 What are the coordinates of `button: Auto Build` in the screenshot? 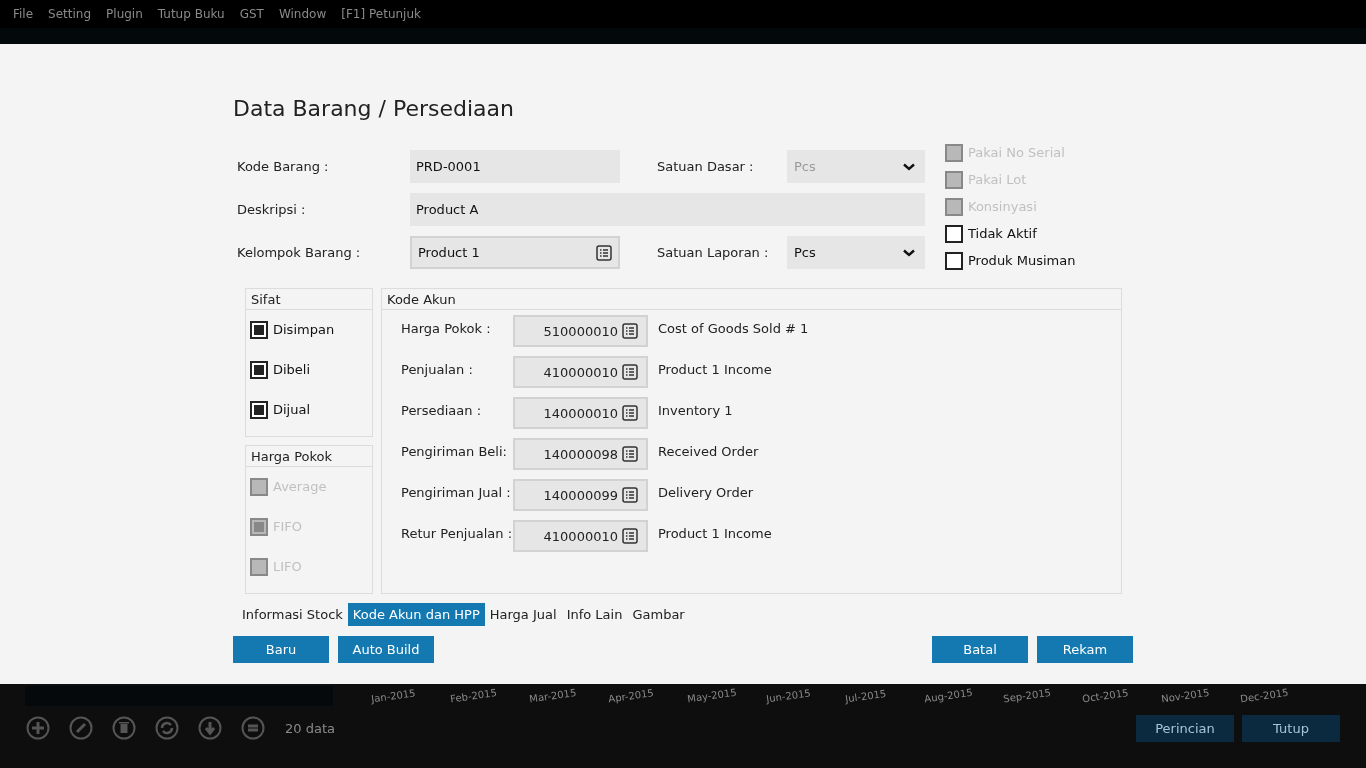 It's located at (386, 649).